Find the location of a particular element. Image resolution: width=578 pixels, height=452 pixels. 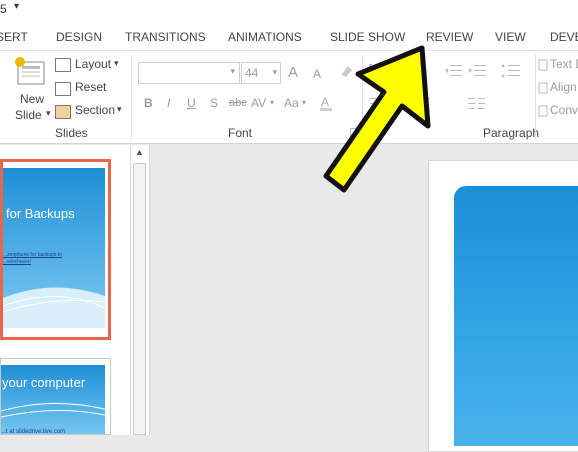

spacing-dropdown-icon: ▾ is located at coordinates (272, 102).